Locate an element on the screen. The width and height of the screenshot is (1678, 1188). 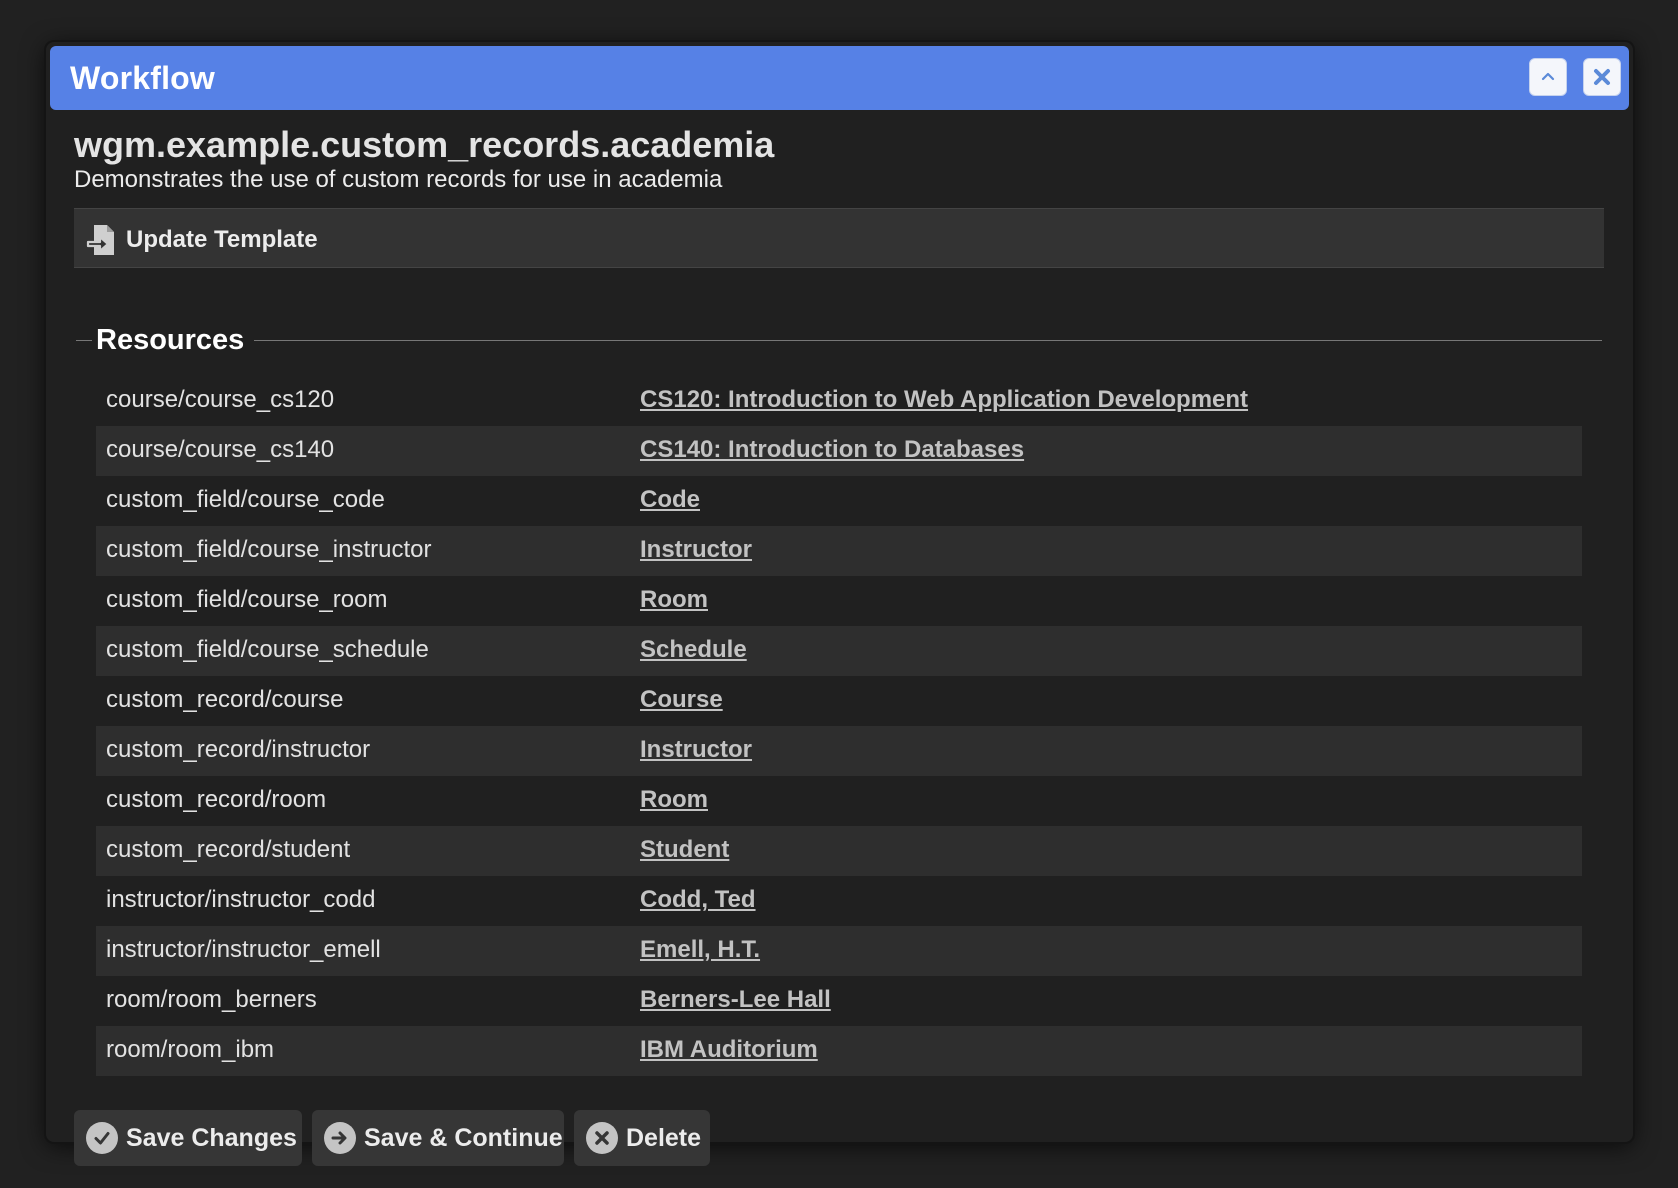
collapse-button is located at coordinates (1548, 77).